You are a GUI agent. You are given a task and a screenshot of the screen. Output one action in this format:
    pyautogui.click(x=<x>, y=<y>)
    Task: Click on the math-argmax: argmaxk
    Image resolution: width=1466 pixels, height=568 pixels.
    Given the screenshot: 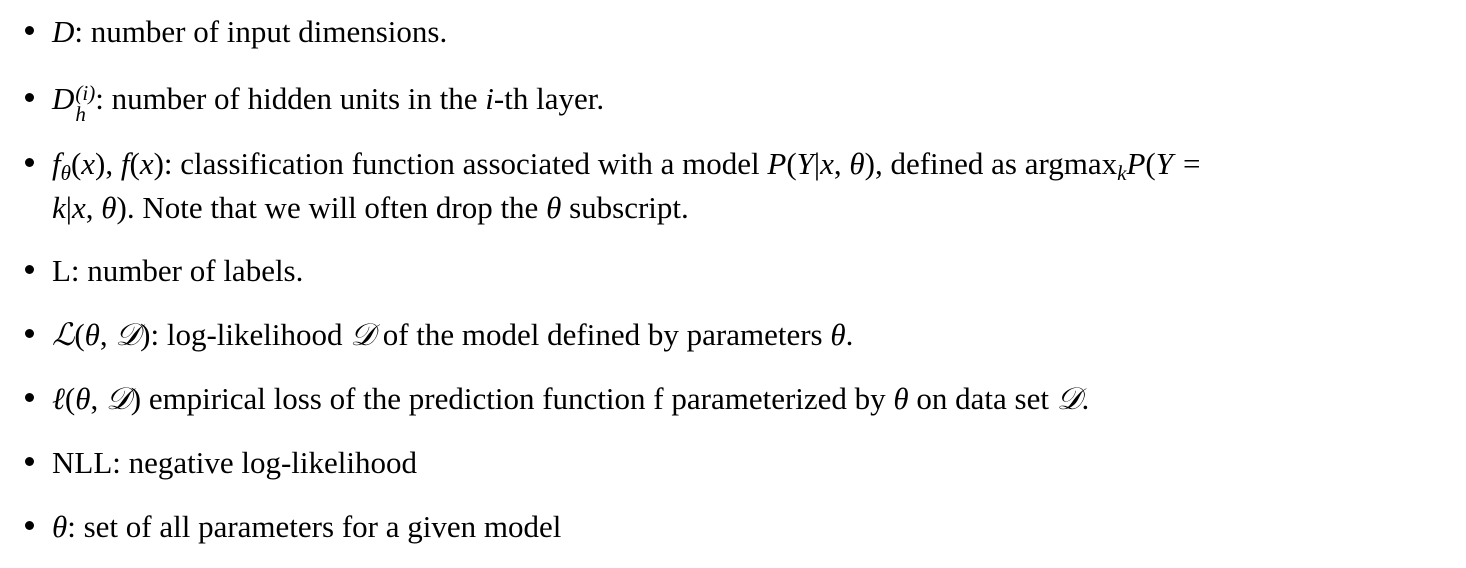 What is the action you would take?
    pyautogui.click(x=1075, y=165)
    